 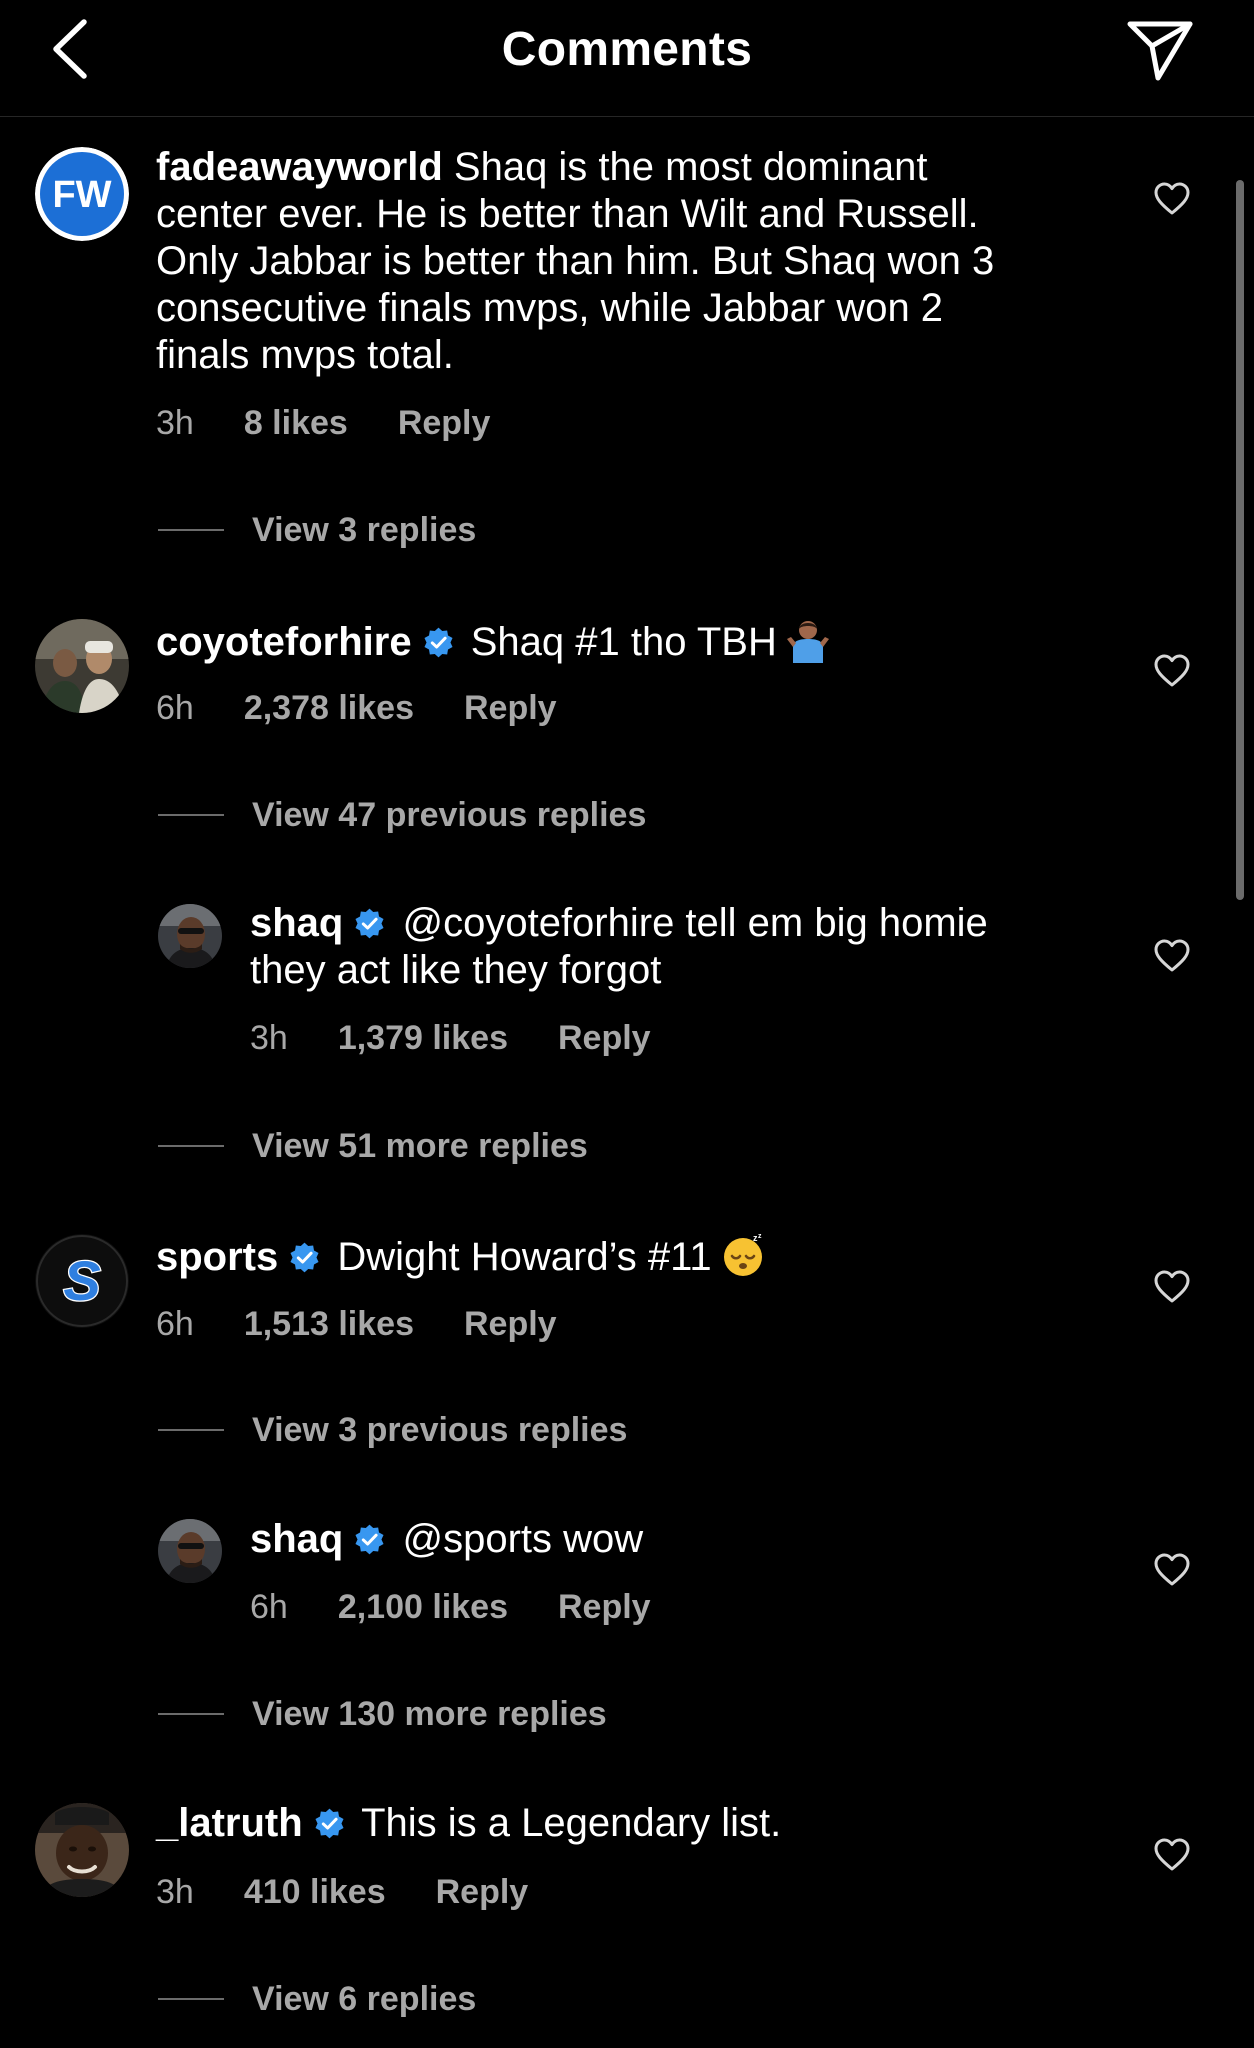 I want to click on view-replies-label: View 3 previous replies, so click(x=440, y=1430).